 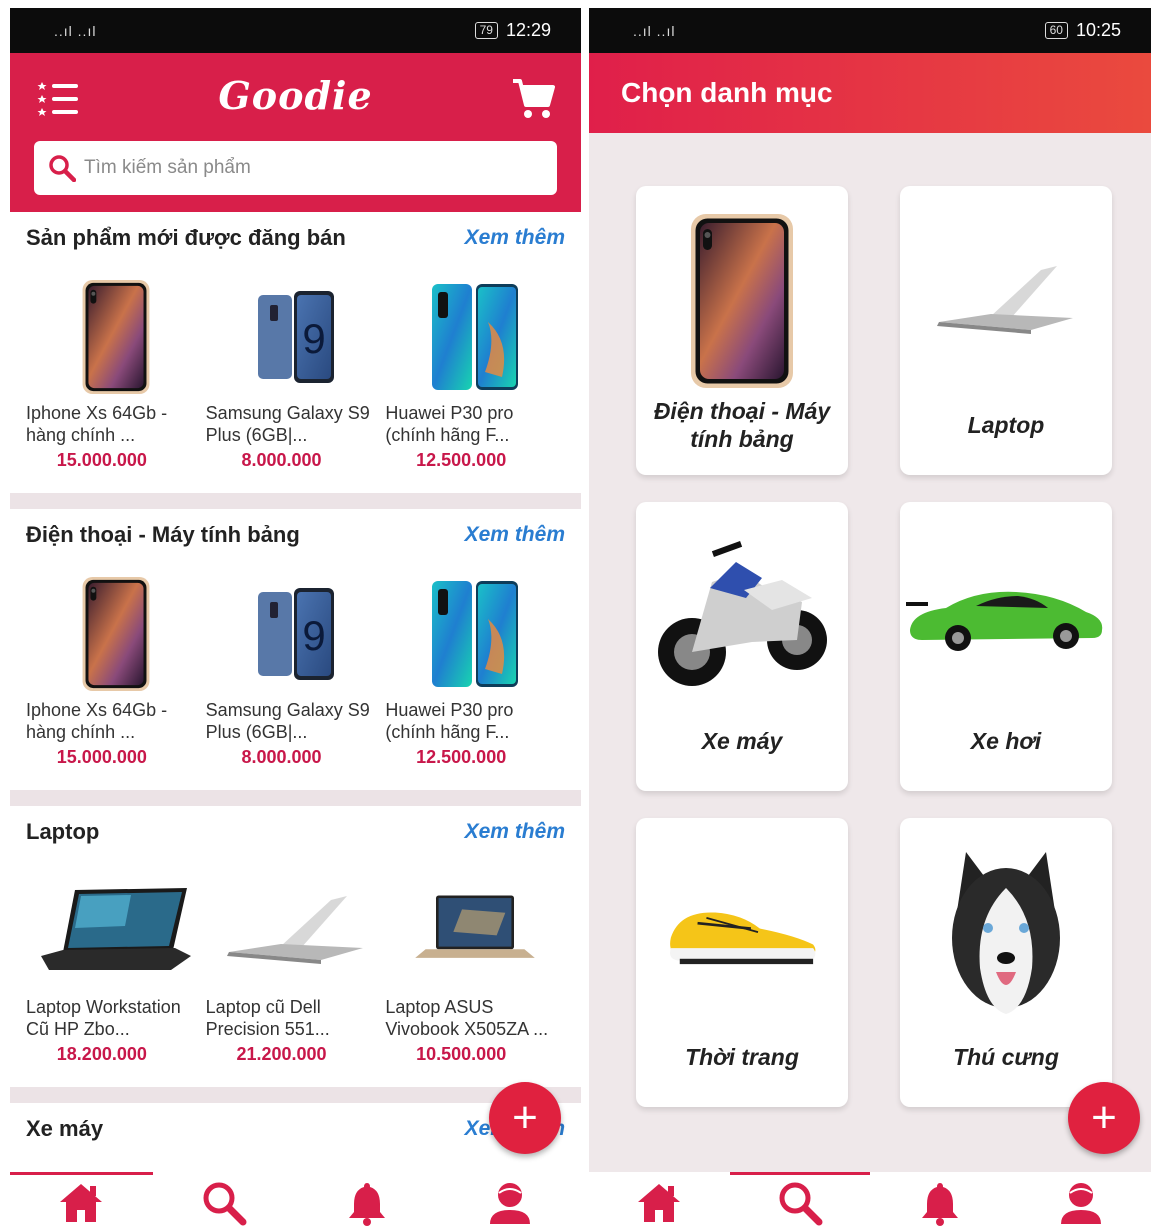 I want to click on category-header: Chọn danh mục, so click(x=870, y=93).